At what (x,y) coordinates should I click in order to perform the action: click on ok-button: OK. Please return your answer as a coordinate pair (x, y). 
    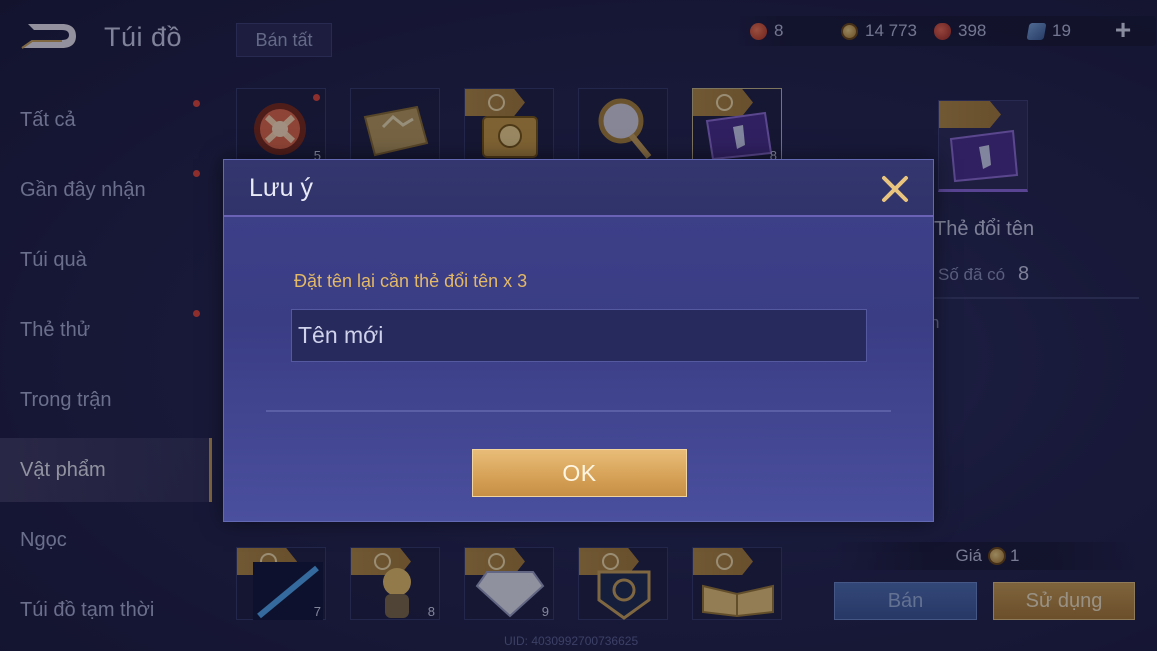
    Looking at the image, I should click on (579, 473).